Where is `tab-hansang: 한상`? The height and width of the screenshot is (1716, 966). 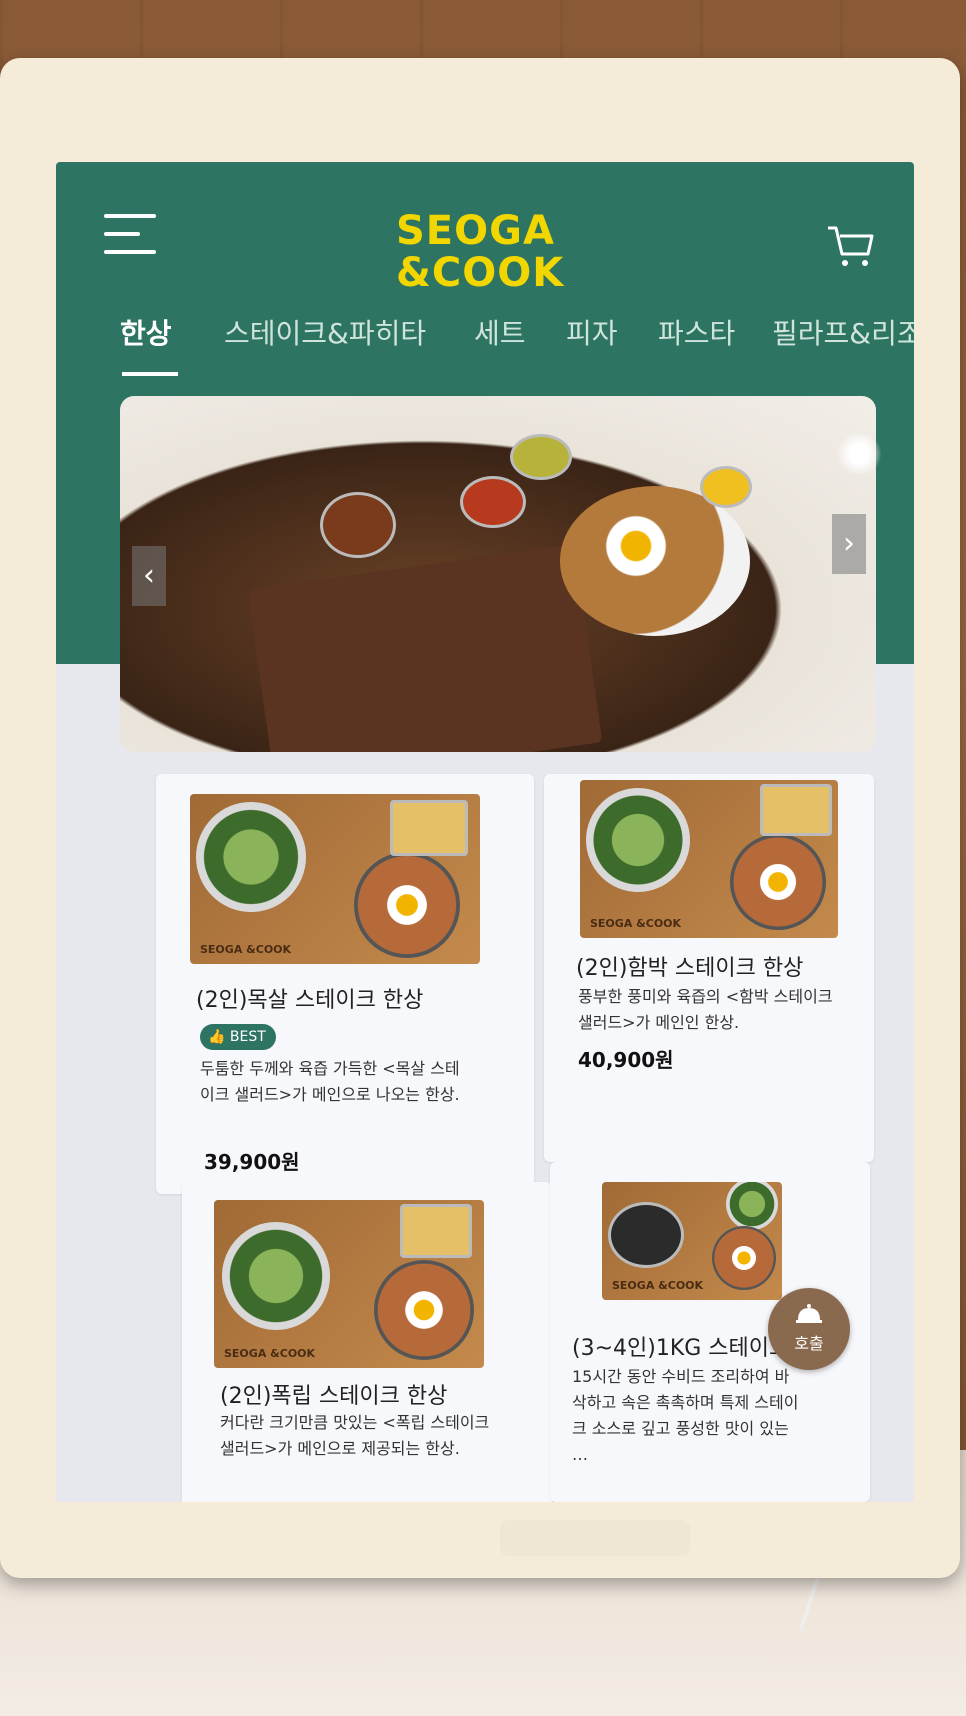
tab-hansang: 한상 is located at coordinates (146, 332).